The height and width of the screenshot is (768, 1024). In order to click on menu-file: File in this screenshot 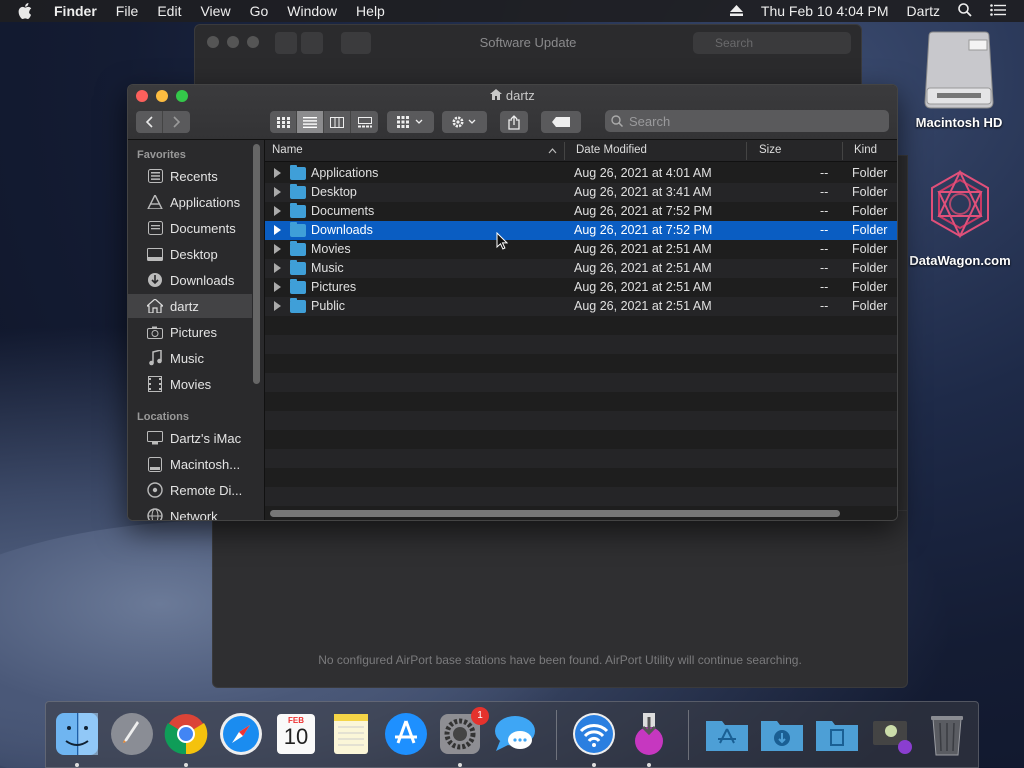, I will do `click(127, 11)`.